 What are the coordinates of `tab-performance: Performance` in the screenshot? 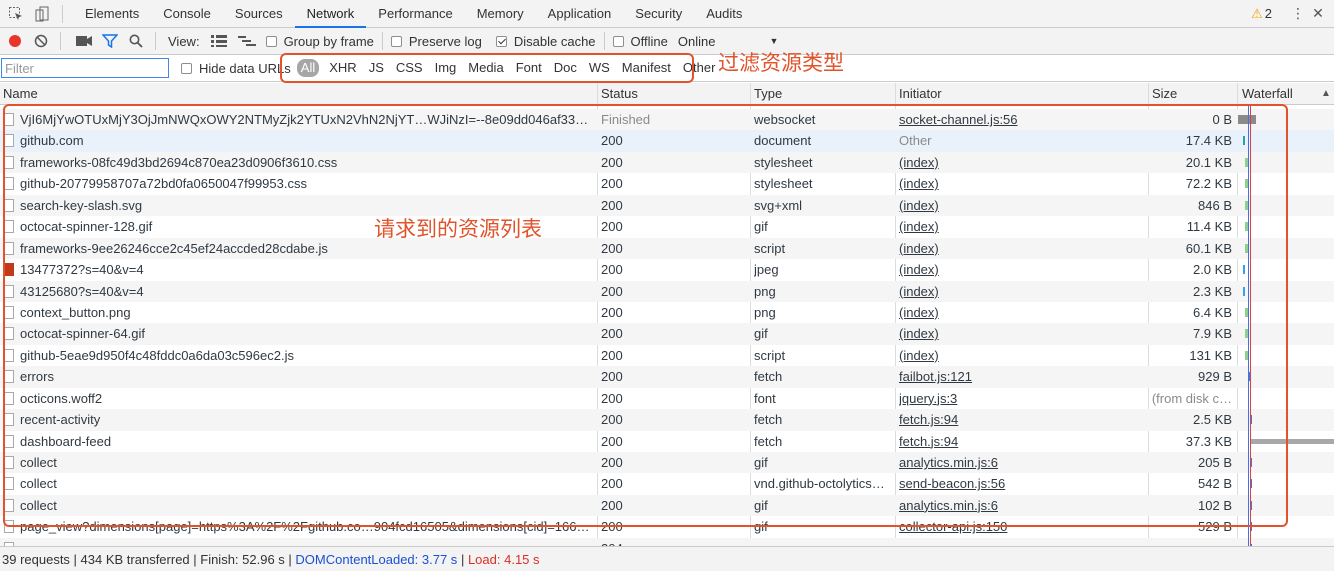 It's located at (415, 13).